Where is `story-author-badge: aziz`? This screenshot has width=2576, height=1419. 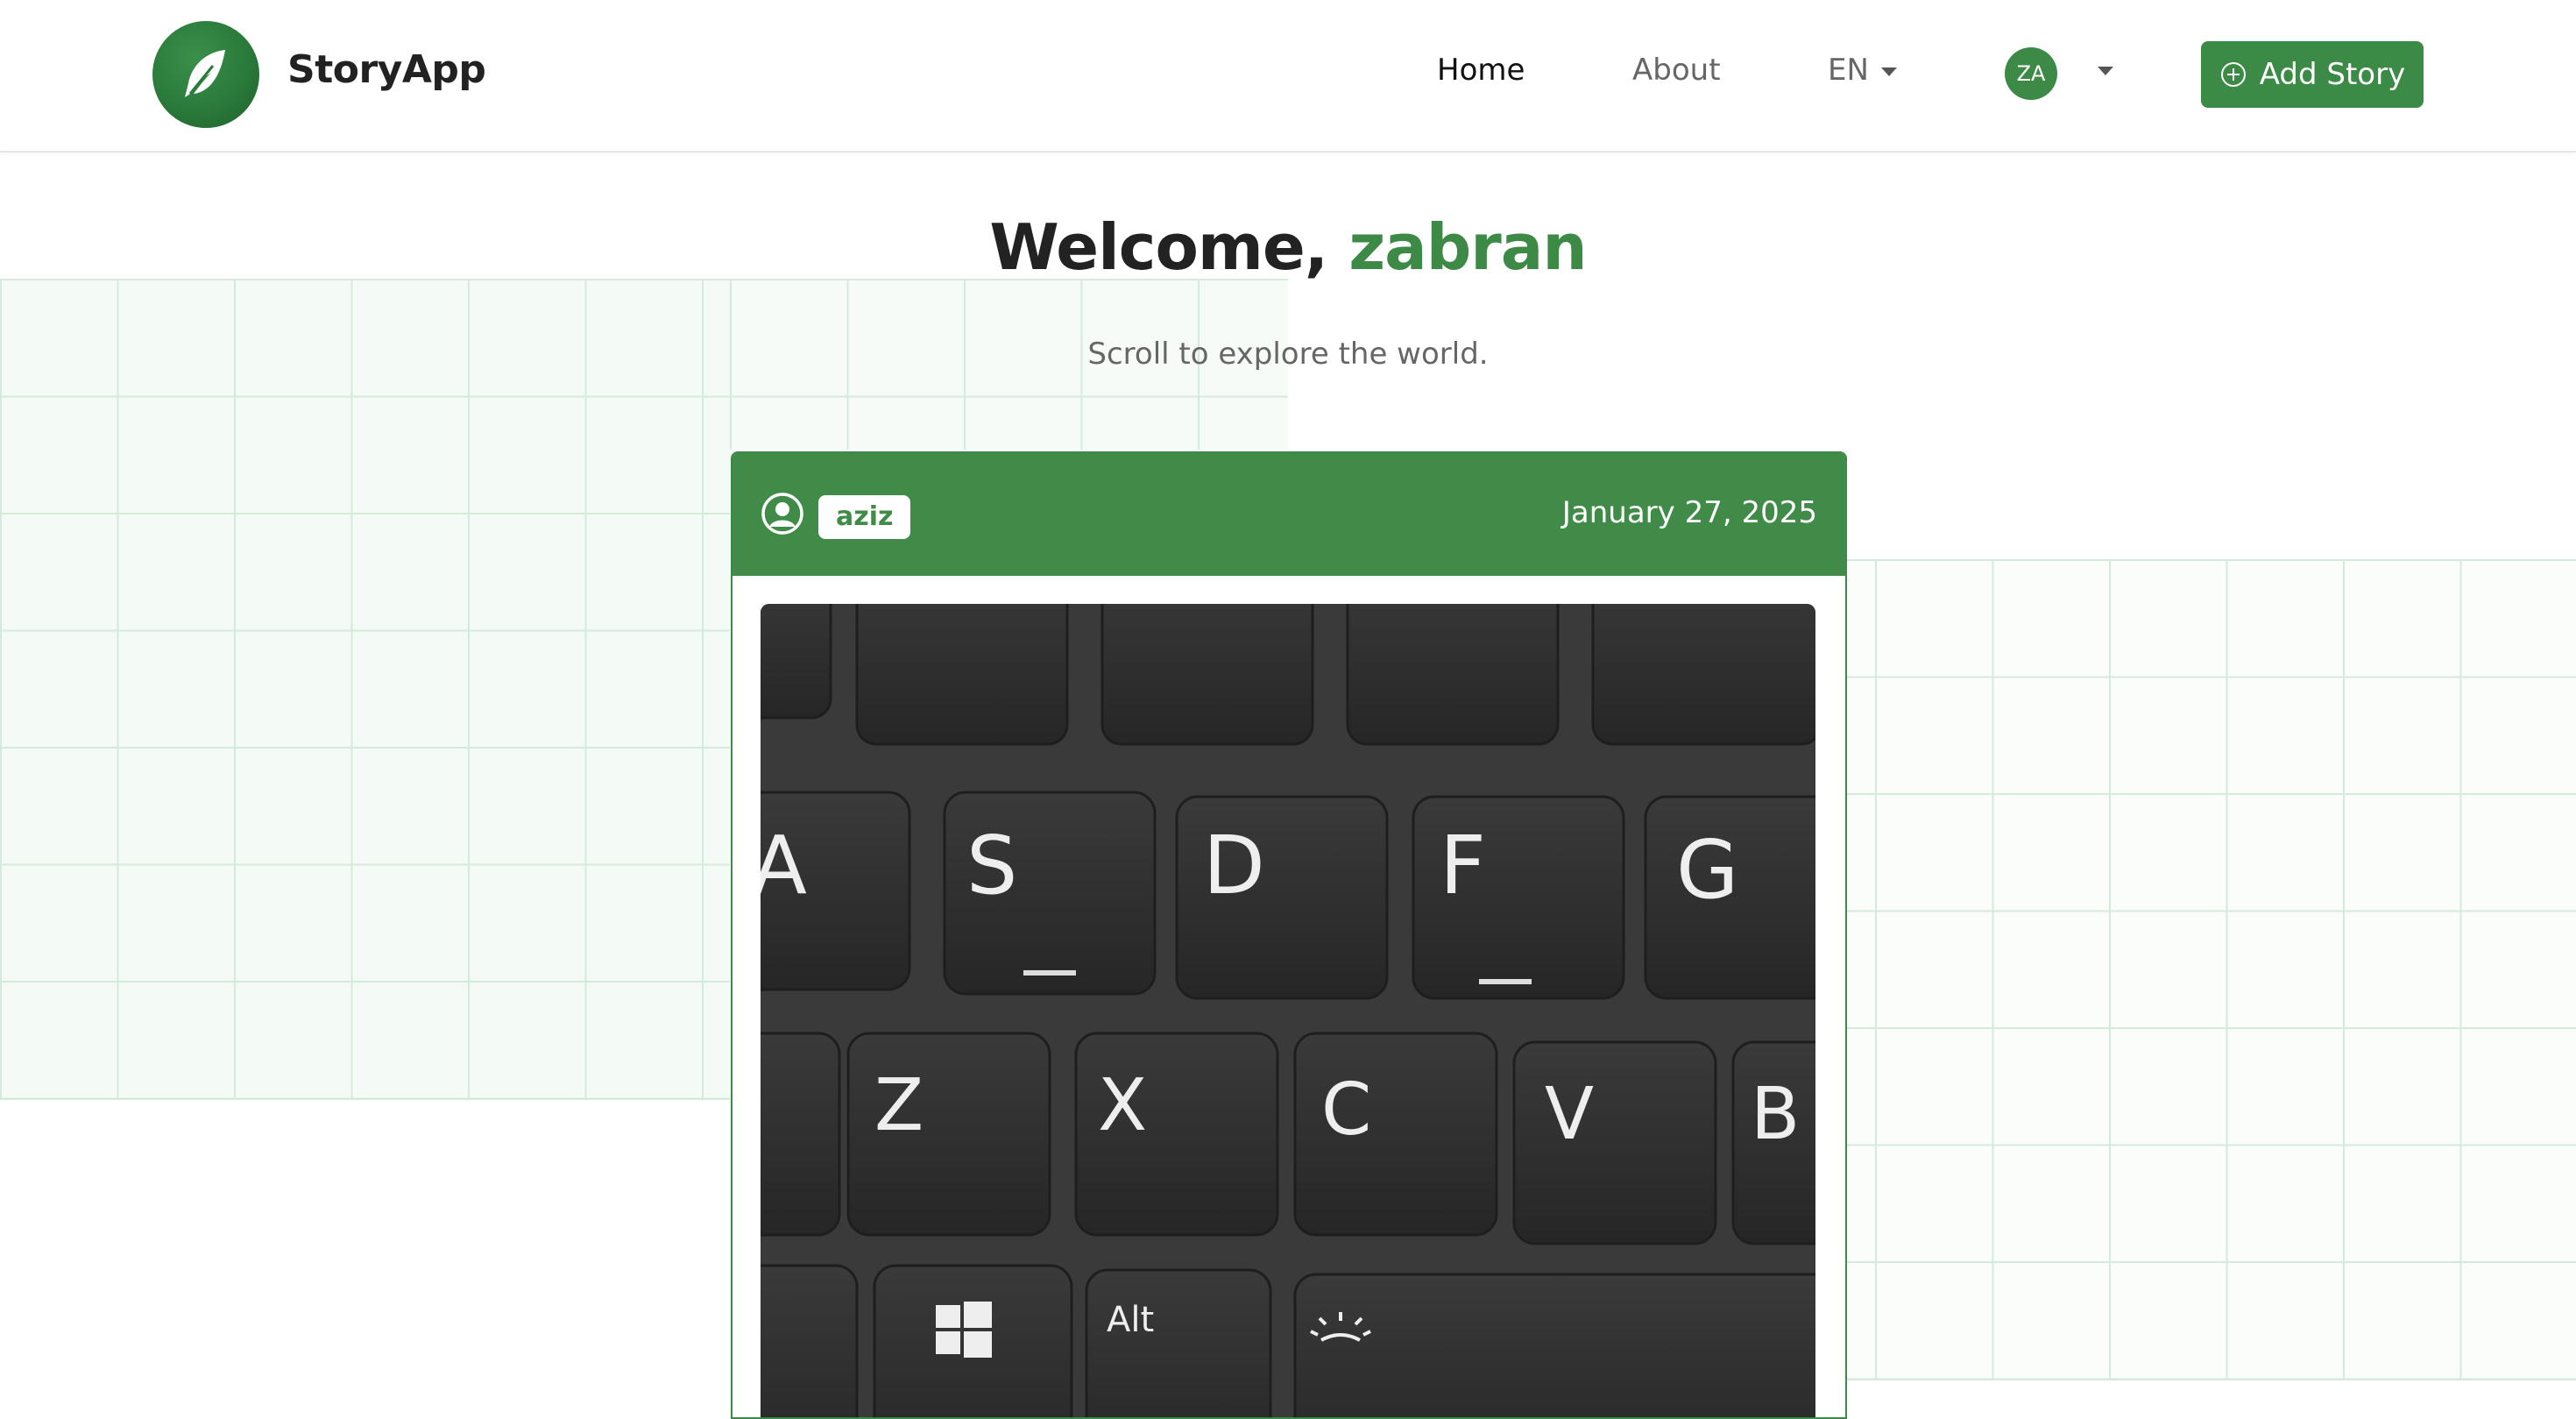
story-author-badge: aziz is located at coordinates (864, 517).